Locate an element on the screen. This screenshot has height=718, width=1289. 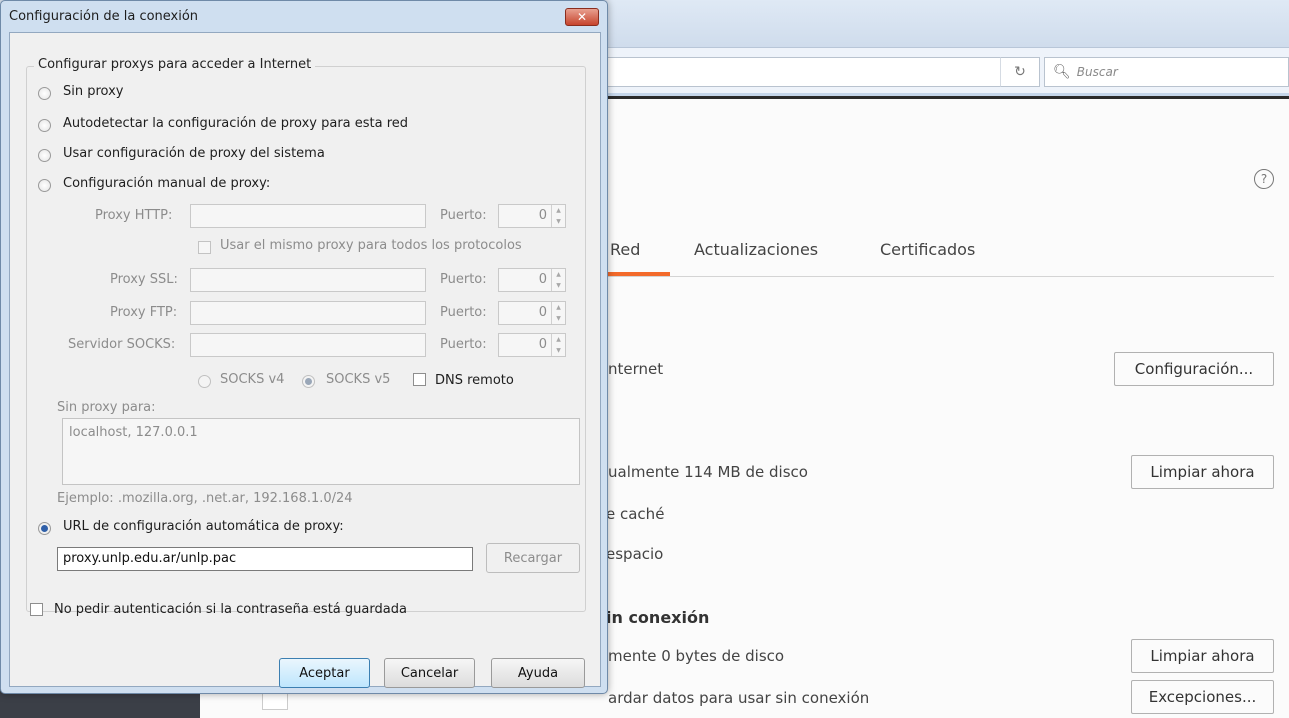
no-proxy-for-textarea: localhost, 127.0.0.1 is located at coordinates (321, 451).